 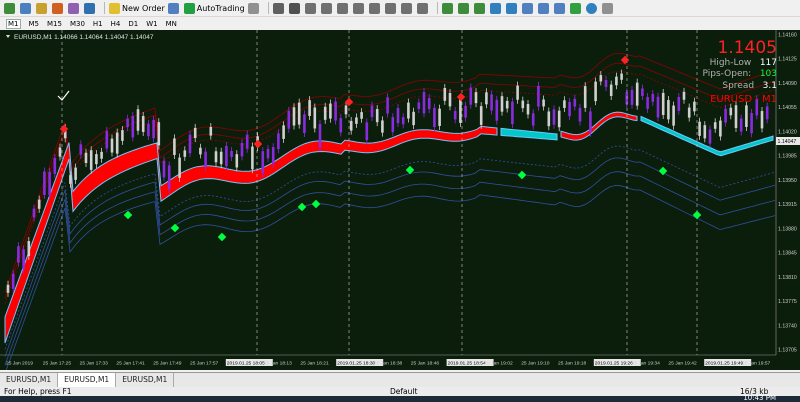 What do you see at coordinates (356, 364) in the screenshot?
I see `time-axis-label: 2019.01.25 18:30` at bounding box center [356, 364].